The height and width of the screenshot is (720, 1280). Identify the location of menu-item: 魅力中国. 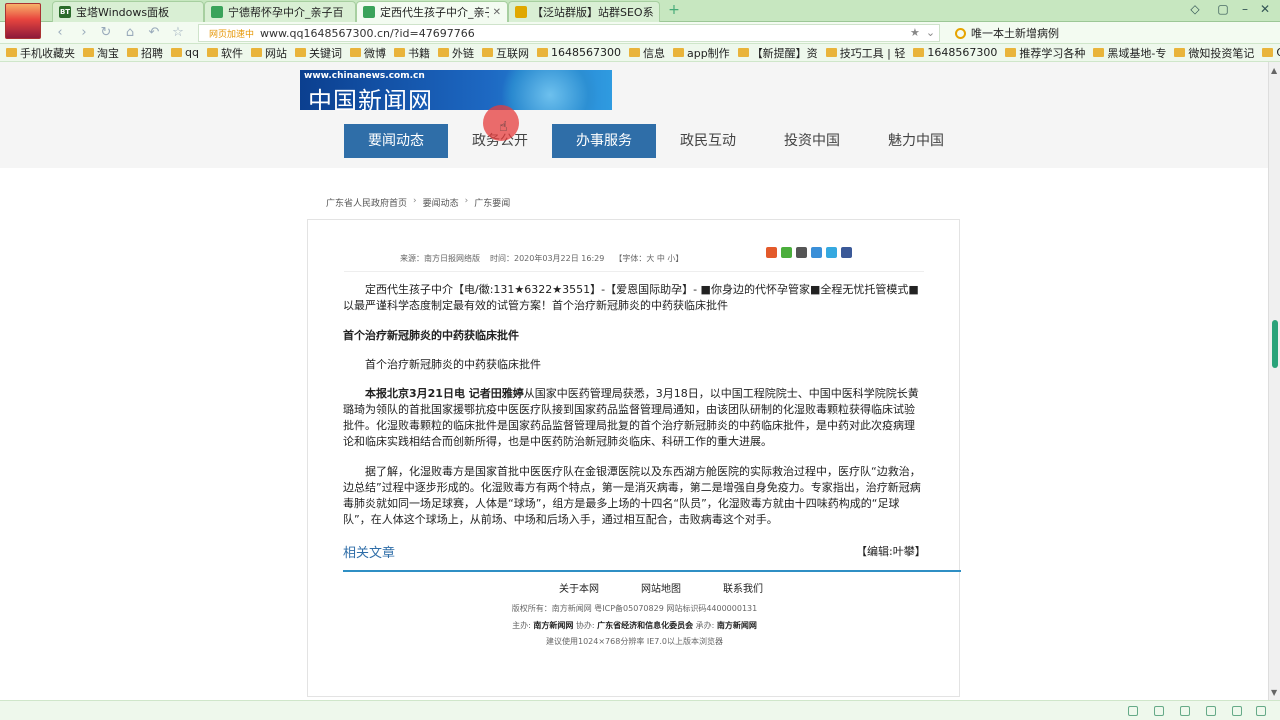
(916, 141).